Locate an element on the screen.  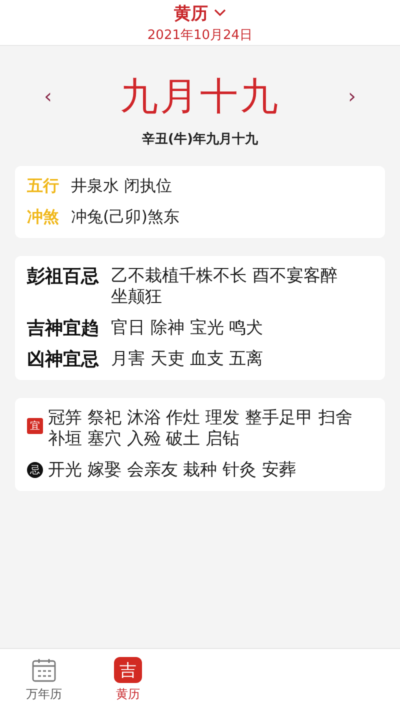
item-value: 月害 天吏 血支 五离 is located at coordinates (187, 359).